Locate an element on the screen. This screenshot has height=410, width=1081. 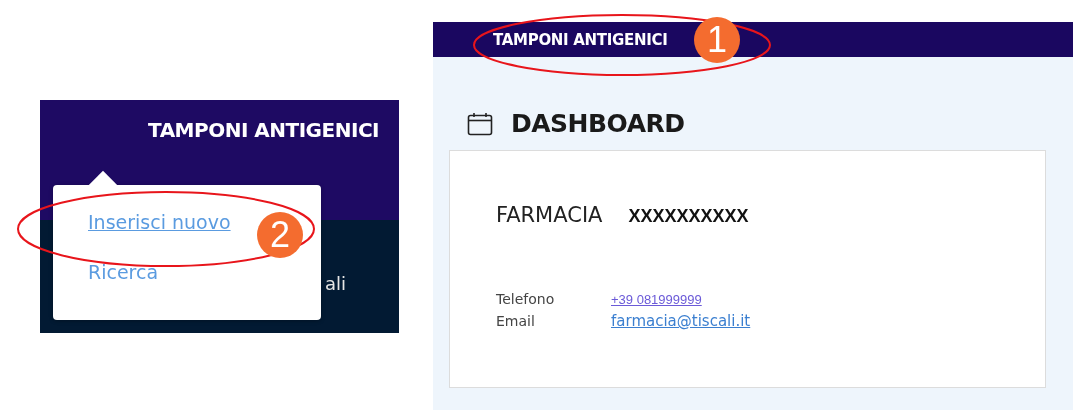
calendar-icon is located at coordinates (480, 123).